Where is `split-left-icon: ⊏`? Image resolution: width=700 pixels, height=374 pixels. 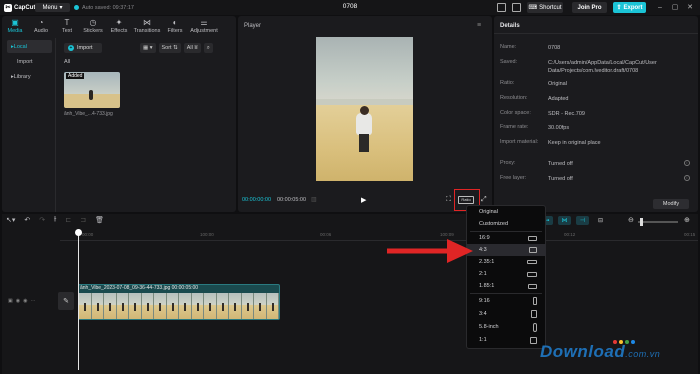 split-left-icon: ⊏ is located at coordinates (68, 222).